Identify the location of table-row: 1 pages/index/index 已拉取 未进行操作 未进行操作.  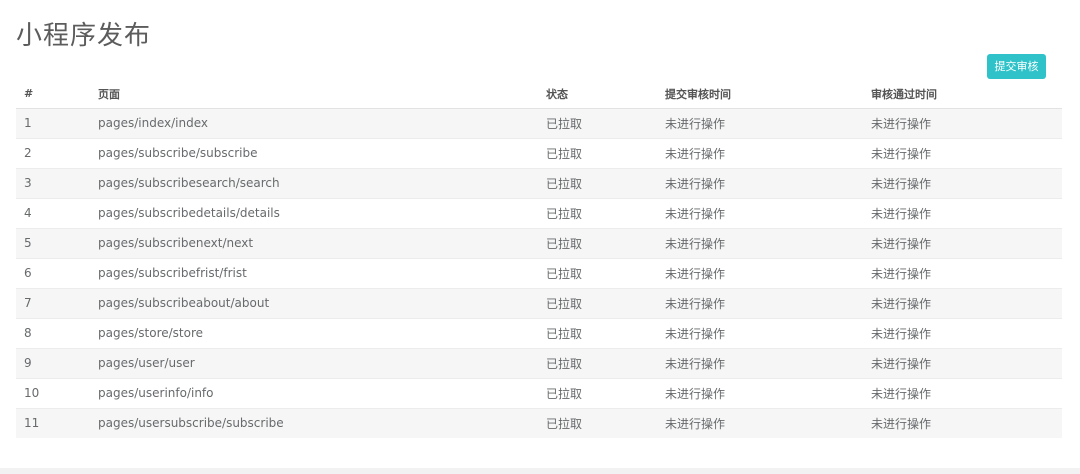
(539, 122).